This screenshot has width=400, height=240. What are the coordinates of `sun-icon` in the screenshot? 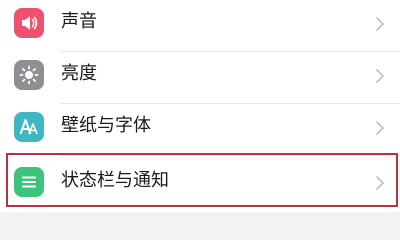 It's located at (29, 75).